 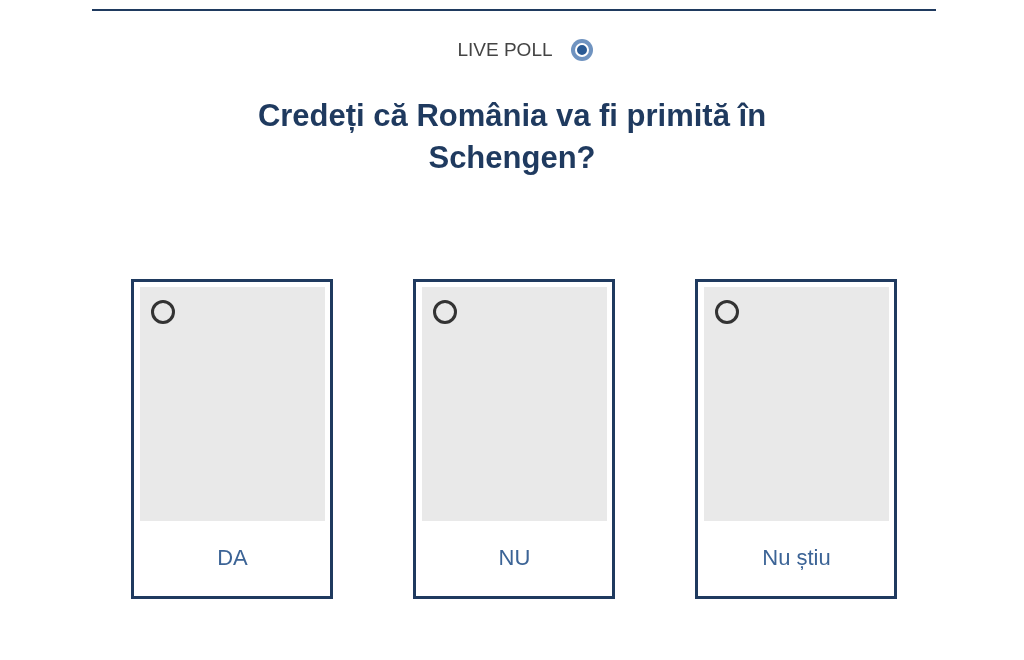 What do you see at coordinates (514, 558) in the screenshot?
I see `option-label: NU` at bounding box center [514, 558].